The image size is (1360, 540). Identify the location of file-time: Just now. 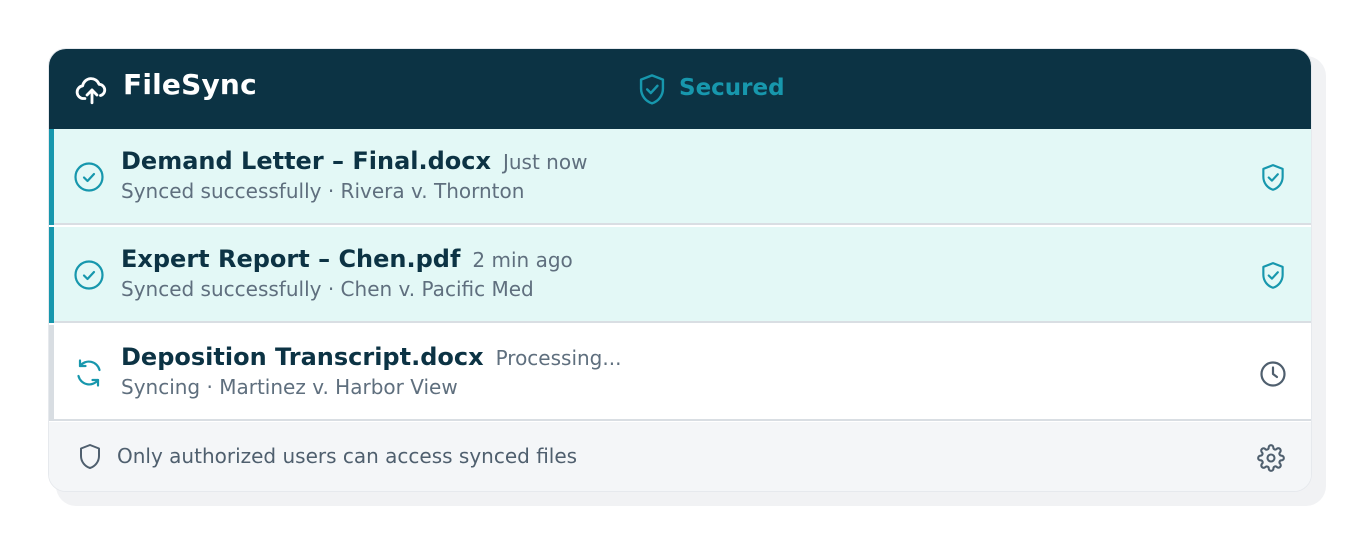
(545, 162).